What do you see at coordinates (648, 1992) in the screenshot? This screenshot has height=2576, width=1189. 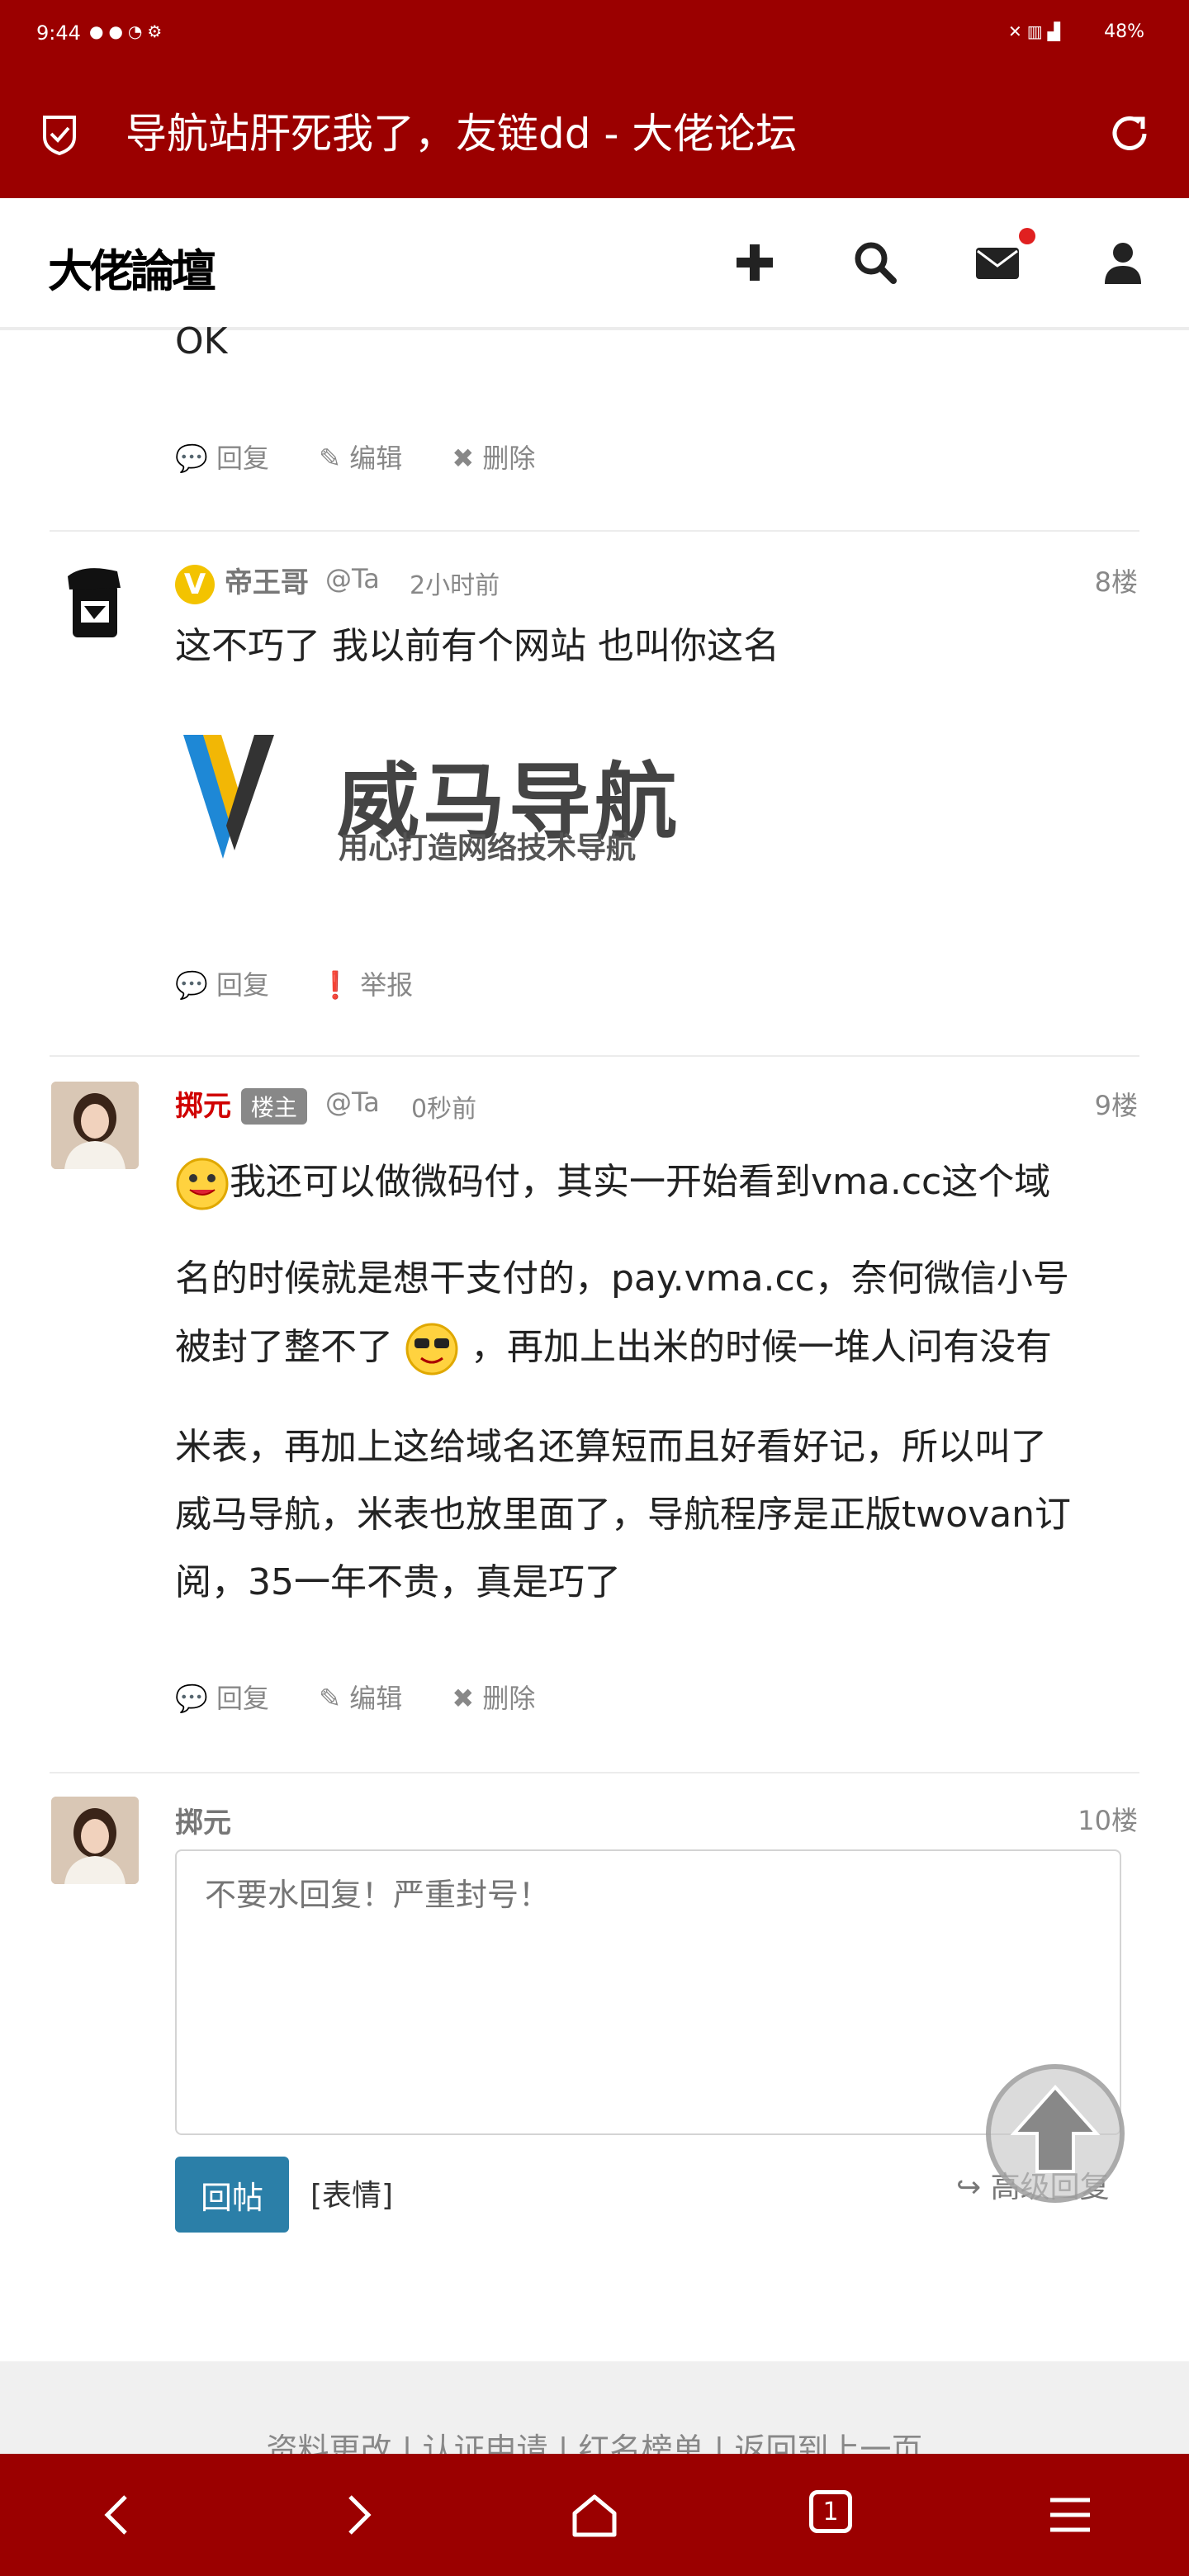 I see `reply-textarea` at bounding box center [648, 1992].